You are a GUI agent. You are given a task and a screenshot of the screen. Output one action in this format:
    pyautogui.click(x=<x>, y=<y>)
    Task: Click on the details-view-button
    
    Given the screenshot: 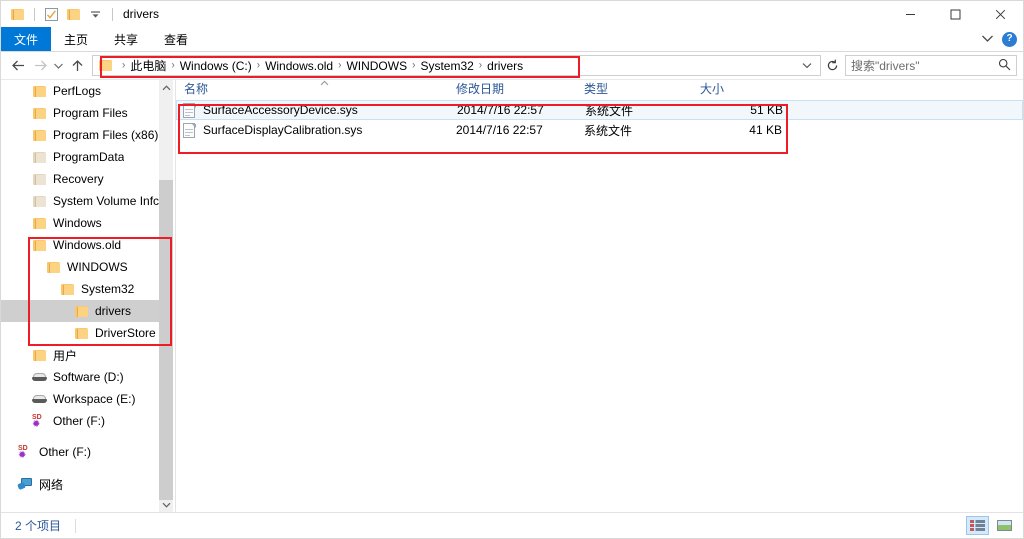 What is the action you would take?
    pyautogui.click(x=977, y=525)
    